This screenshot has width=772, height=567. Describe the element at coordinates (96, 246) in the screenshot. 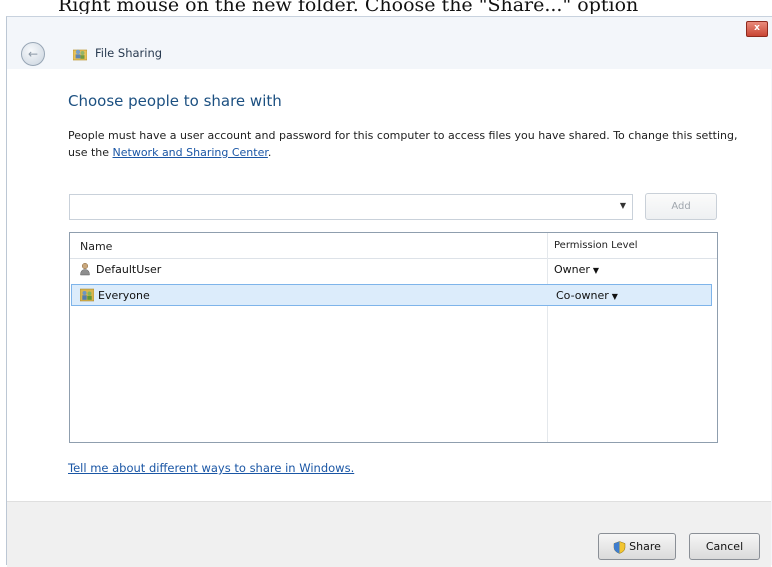

I see `column-header-name: Name` at that location.